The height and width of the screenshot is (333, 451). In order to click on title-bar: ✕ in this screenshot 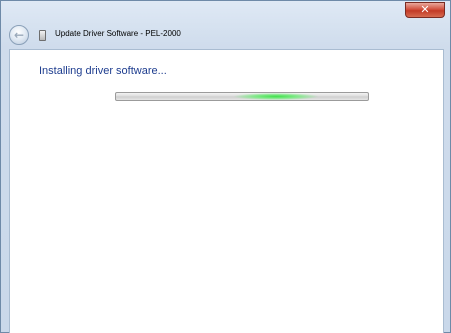, I will do `click(225, 12)`.